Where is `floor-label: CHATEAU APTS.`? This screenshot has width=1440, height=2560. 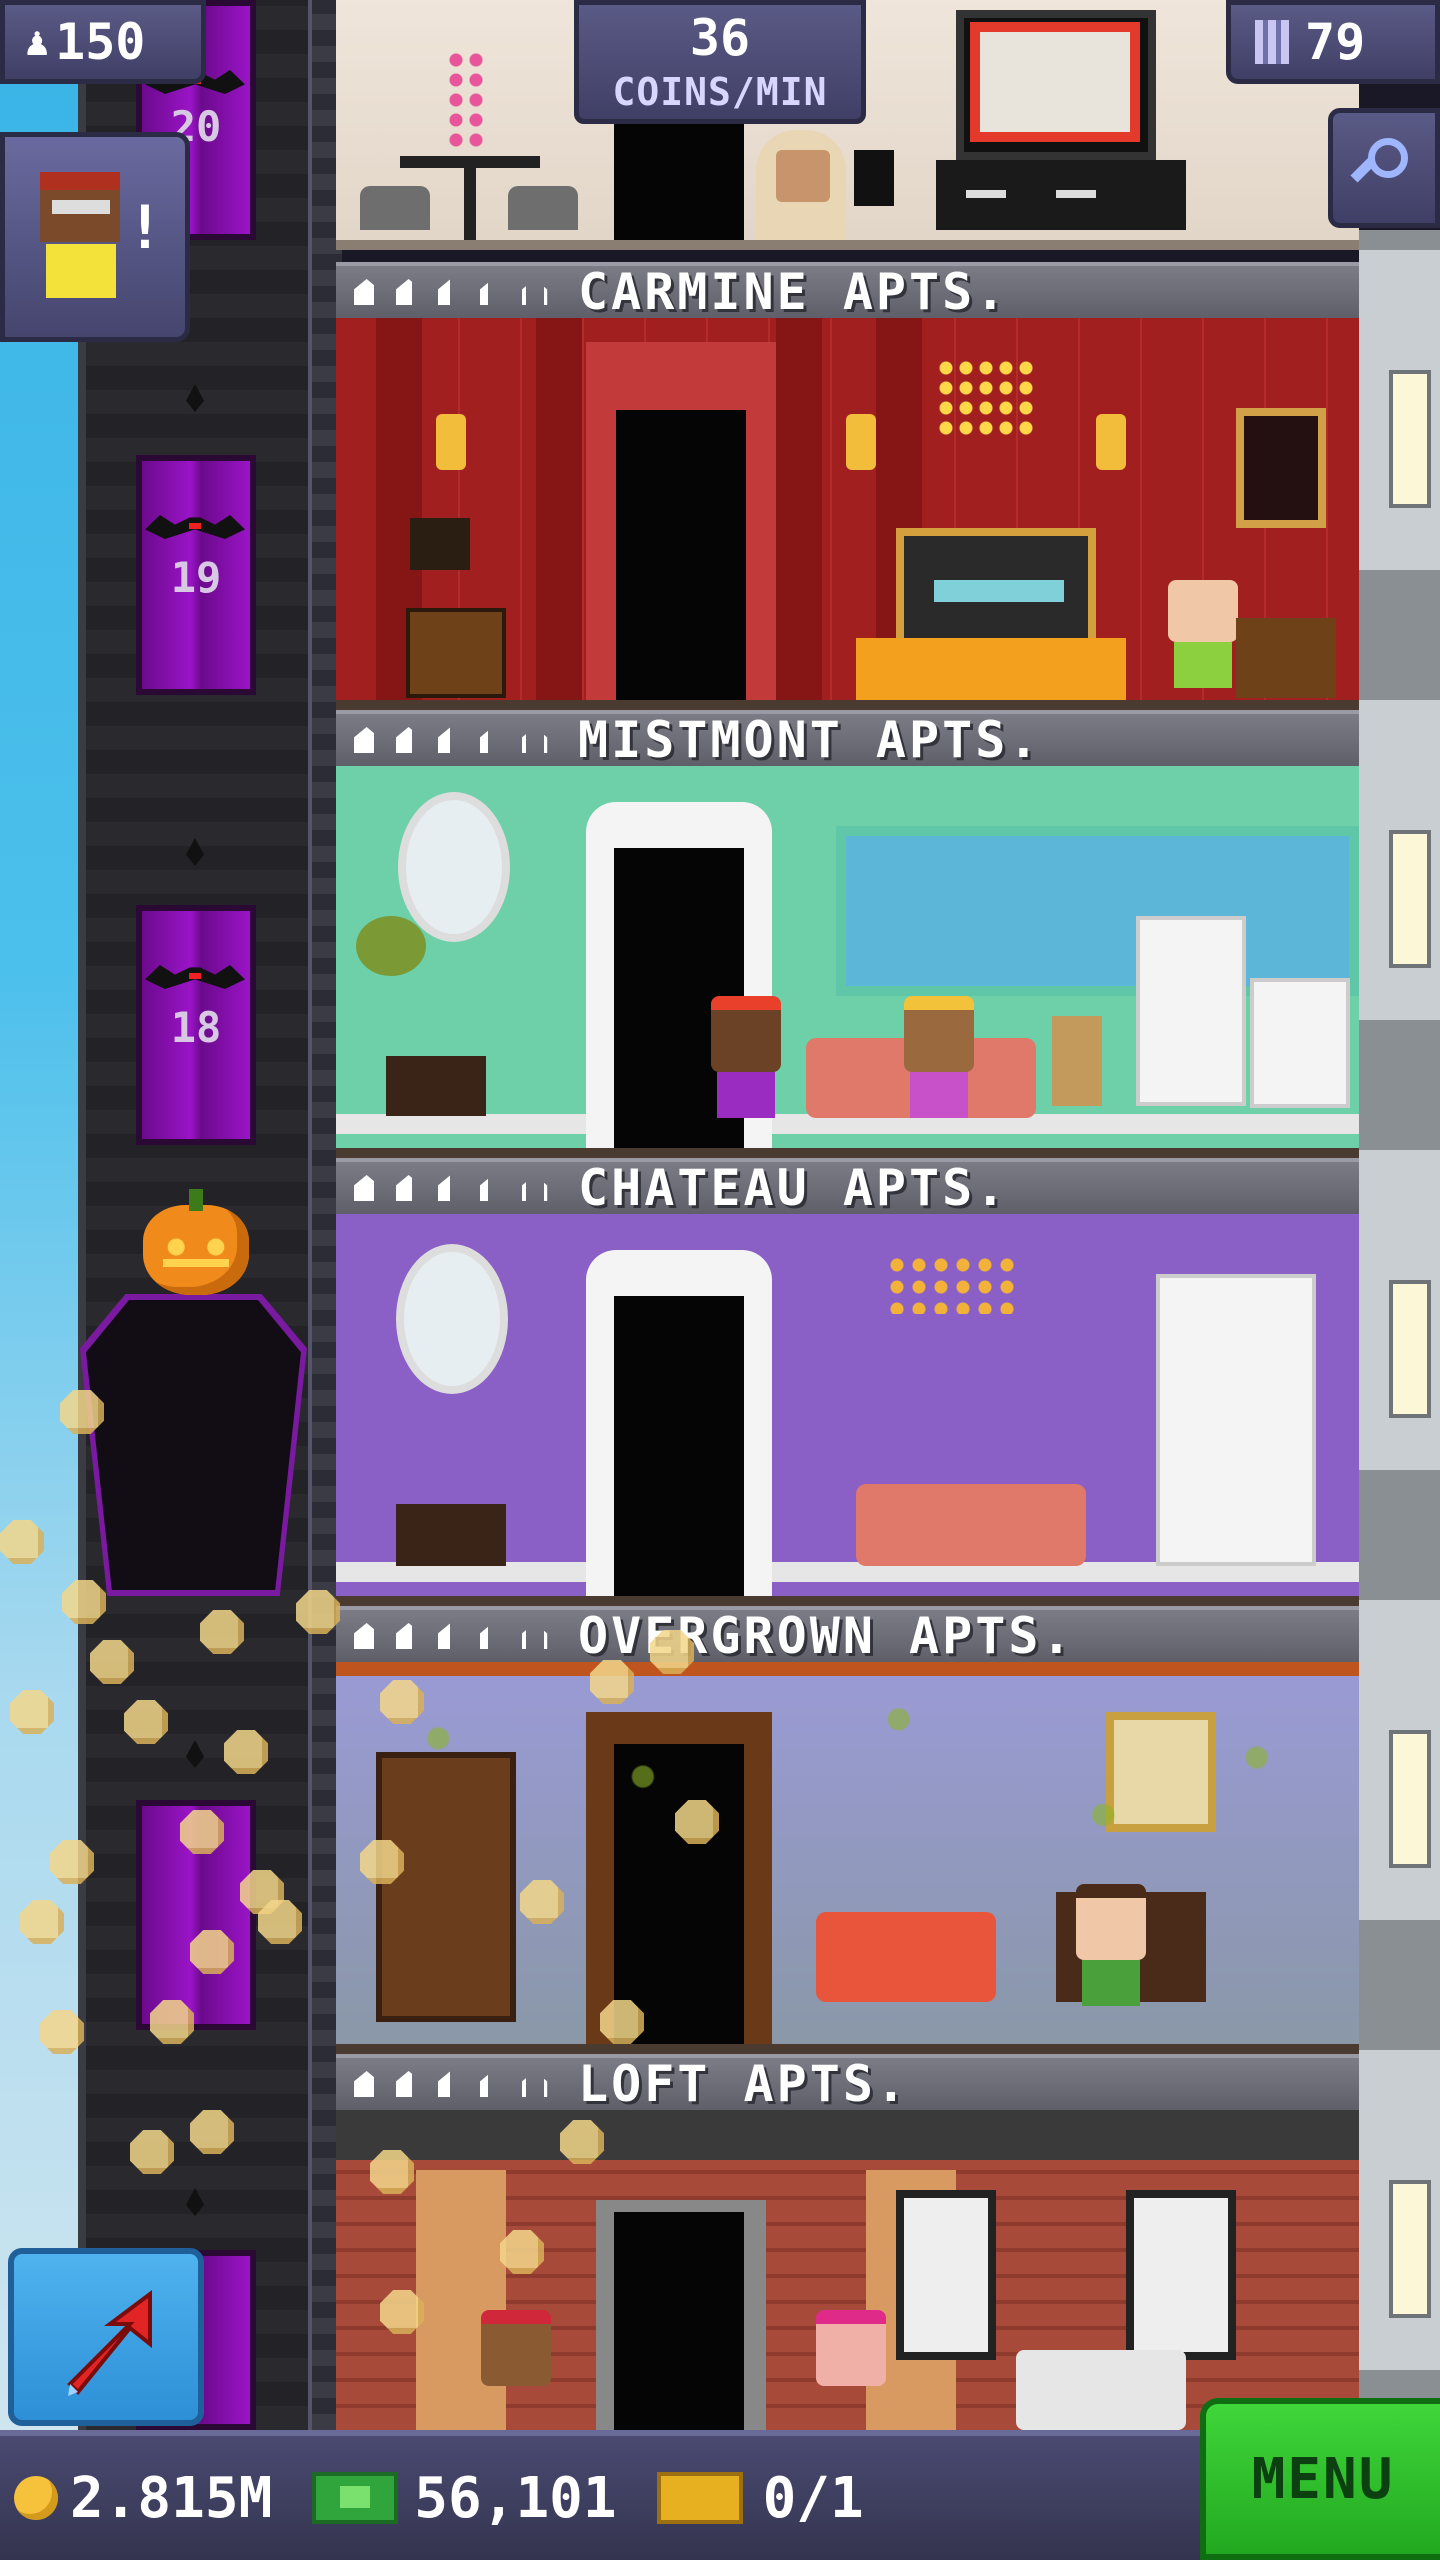 floor-label: CHATEAU APTS. is located at coordinates (847, 1187).